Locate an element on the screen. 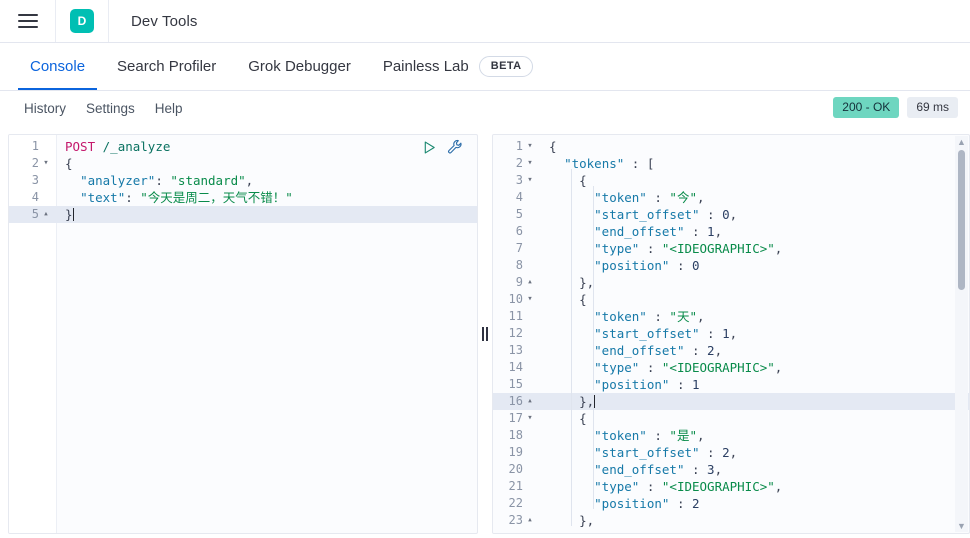 This screenshot has width=970, height=538. toolbar-settings-button: Settings is located at coordinates (110, 108).